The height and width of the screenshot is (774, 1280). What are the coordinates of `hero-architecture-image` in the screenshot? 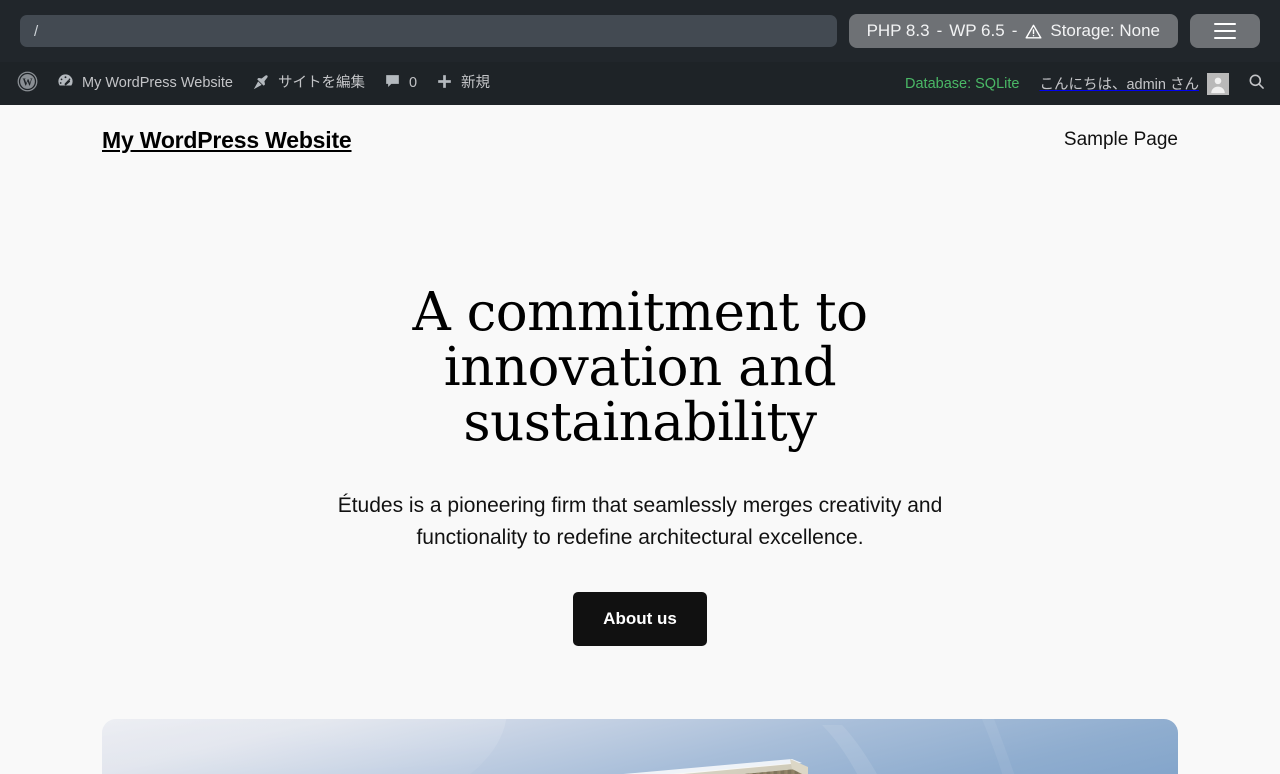 It's located at (640, 746).